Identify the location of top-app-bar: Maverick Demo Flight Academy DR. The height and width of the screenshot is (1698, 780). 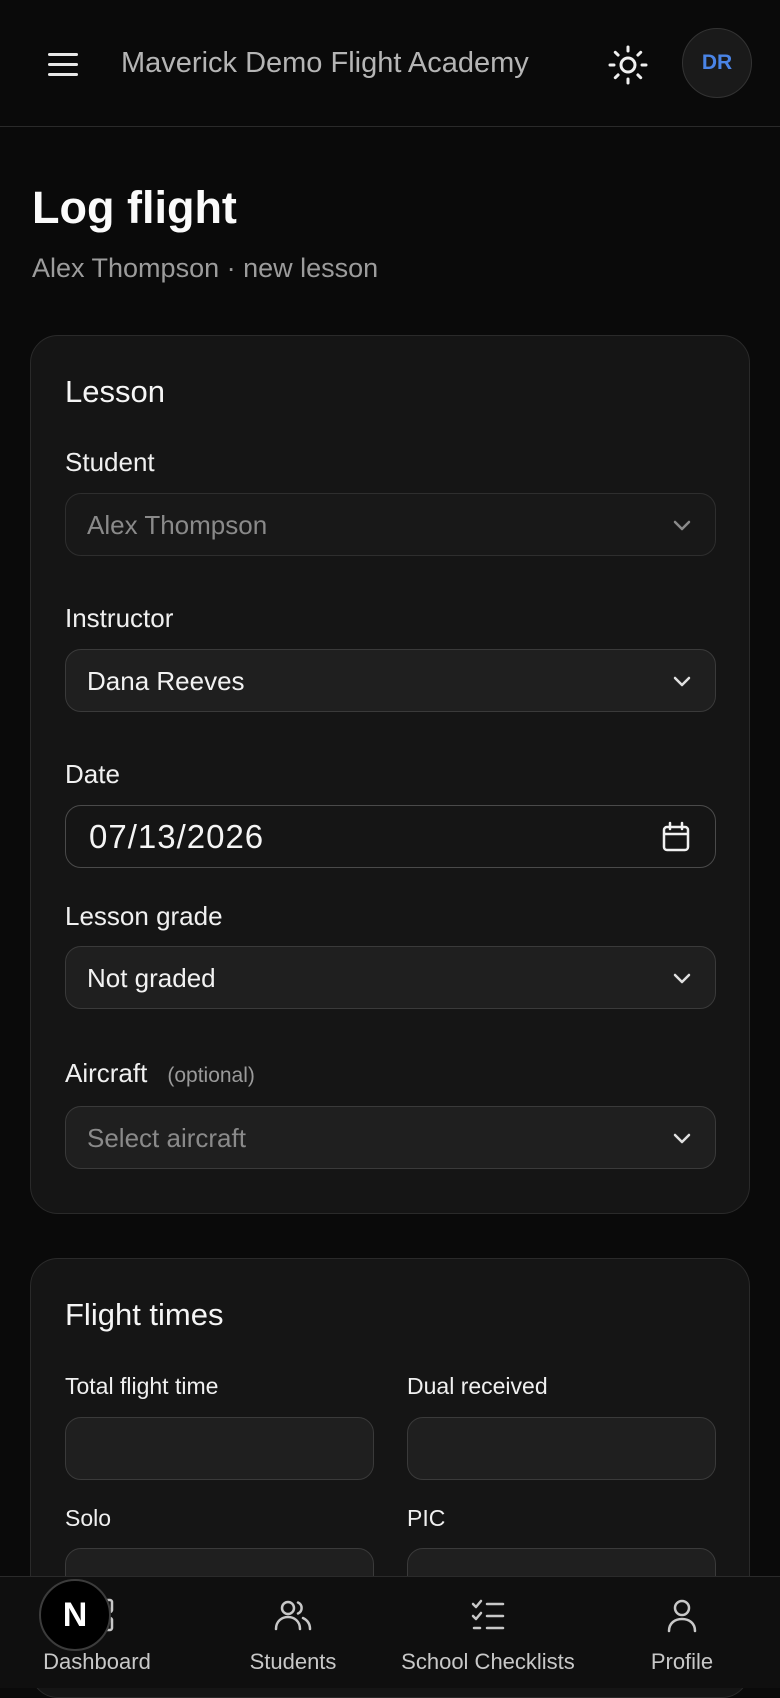
(390, 63).